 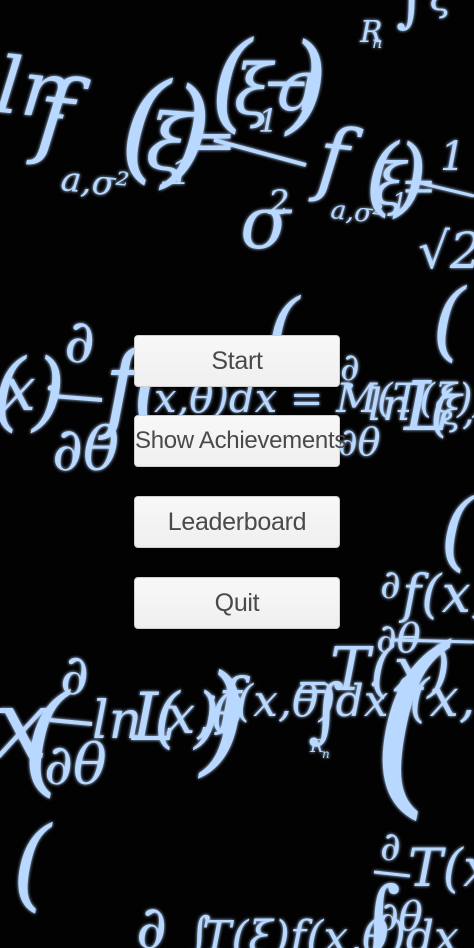 I want to click on leaderboard-button: Leaderboard, so click(x=237, y=522).